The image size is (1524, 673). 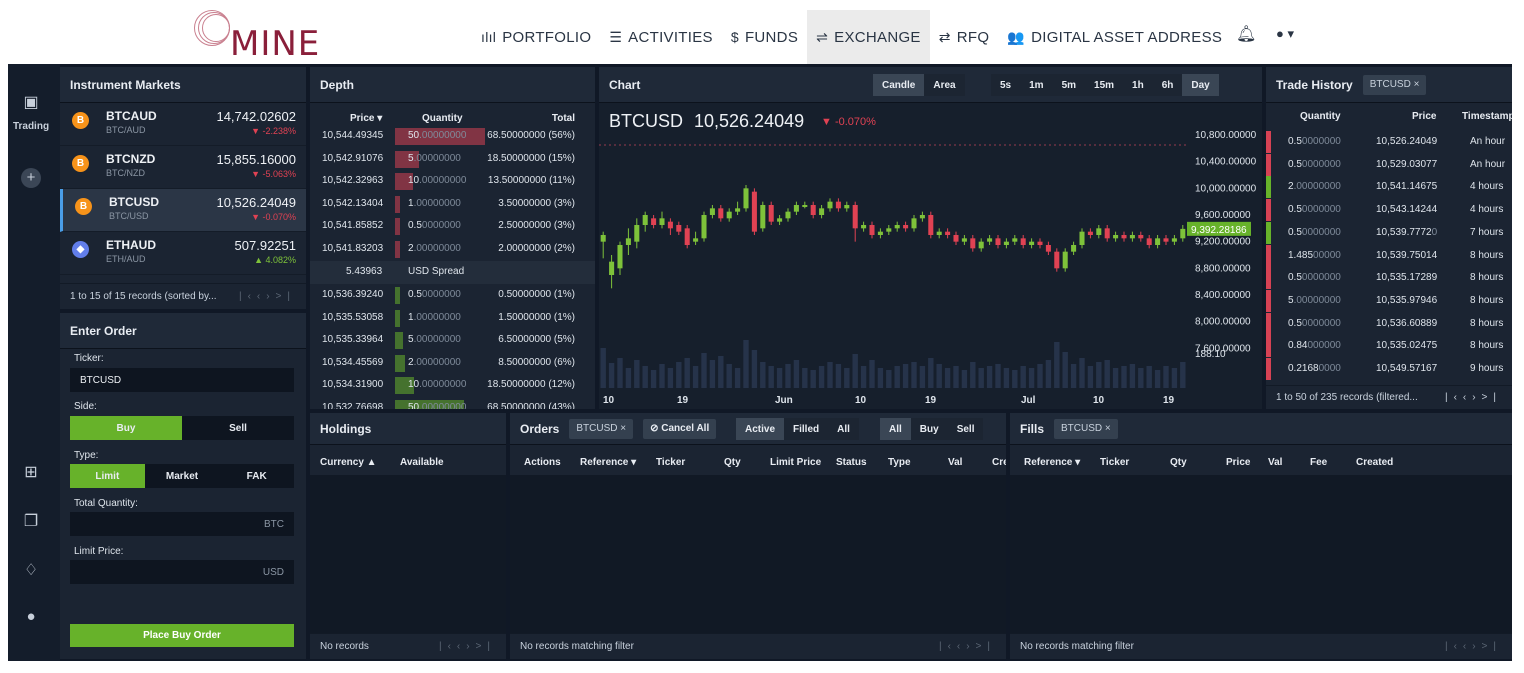 What do you see at coordinates (1275, 462) in the screenshot?
I see `fills-column-header: Val` at bounding box center [1275, 462].